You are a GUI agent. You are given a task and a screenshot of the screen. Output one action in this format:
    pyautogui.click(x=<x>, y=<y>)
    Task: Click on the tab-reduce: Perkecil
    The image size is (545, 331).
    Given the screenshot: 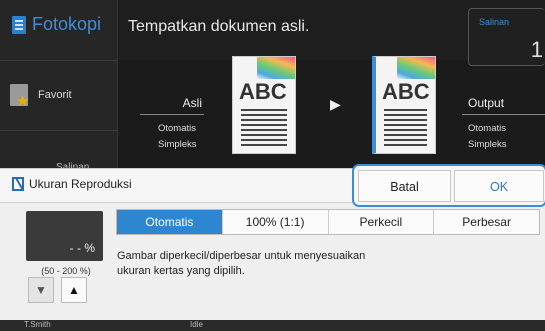 What is the action you would take?
    pyautogui.click(x=381, y=222)
    